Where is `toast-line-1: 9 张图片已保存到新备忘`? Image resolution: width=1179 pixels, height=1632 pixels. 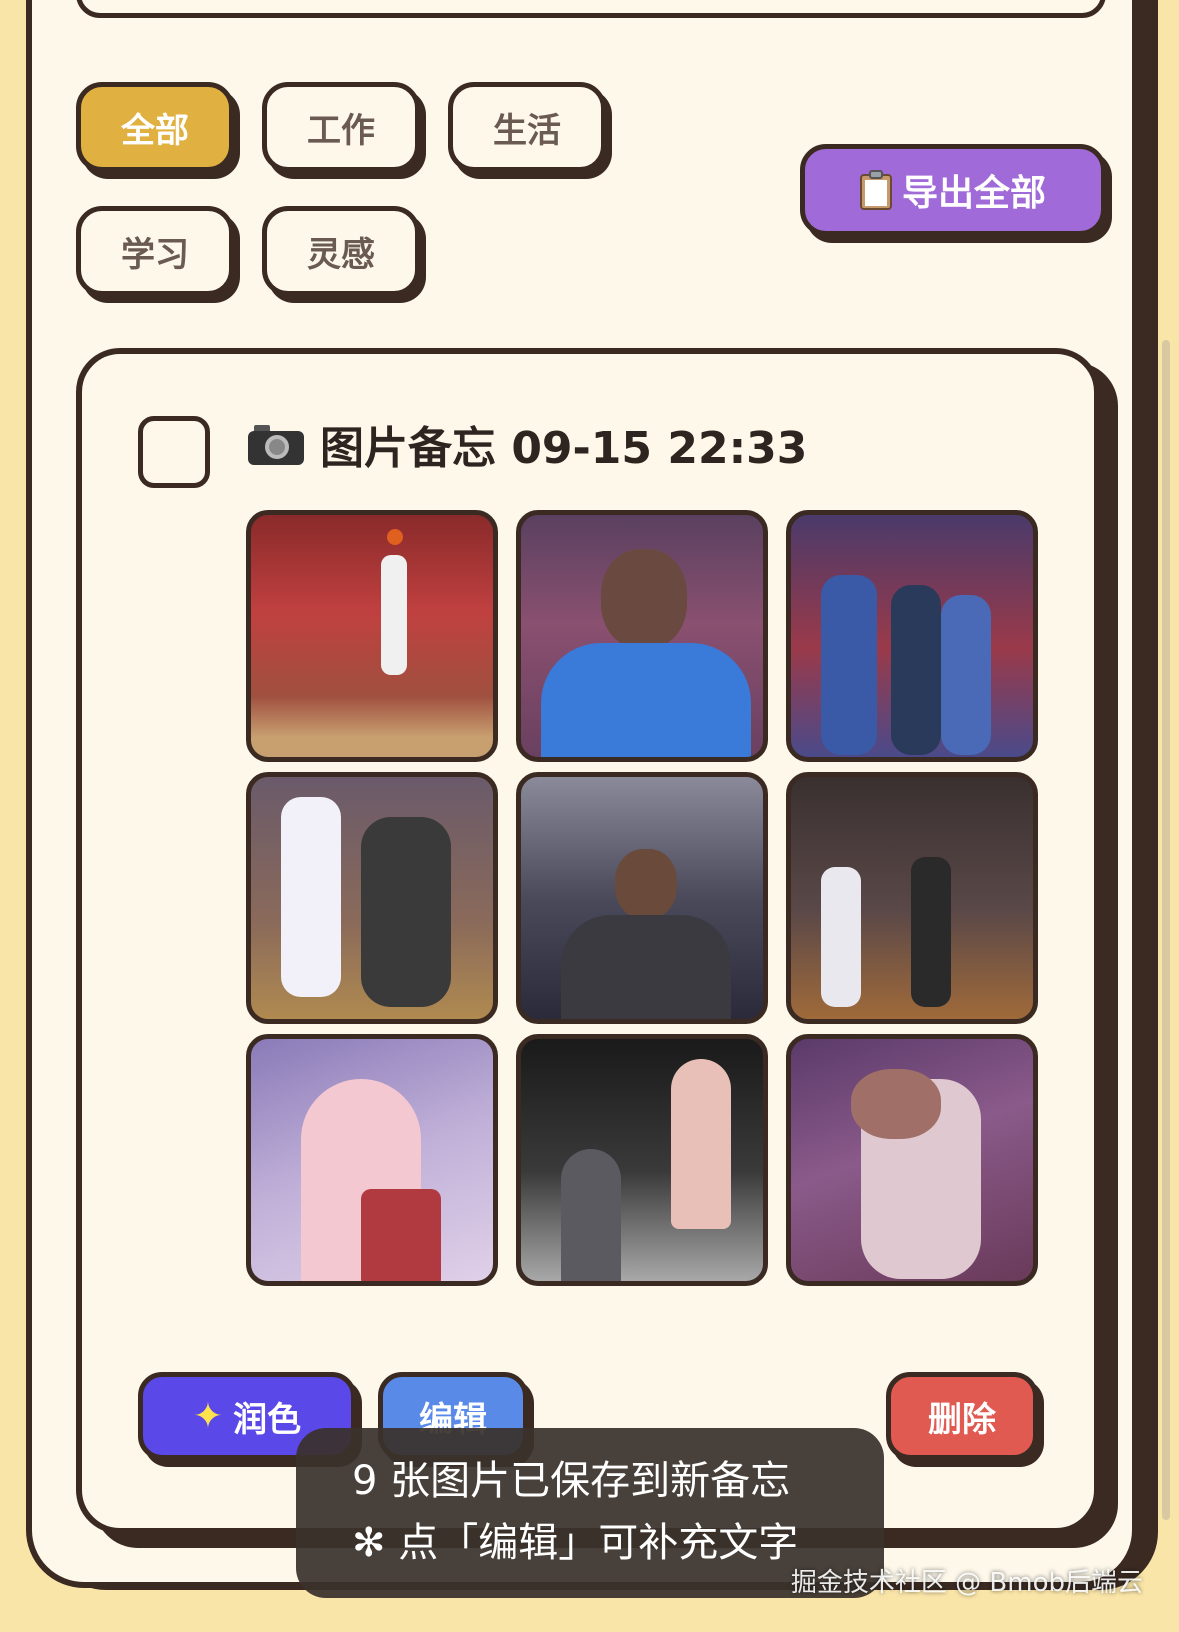
toast-line-1: 9 张图片已保存到新备忘 is located at coordinates (571, 1481).